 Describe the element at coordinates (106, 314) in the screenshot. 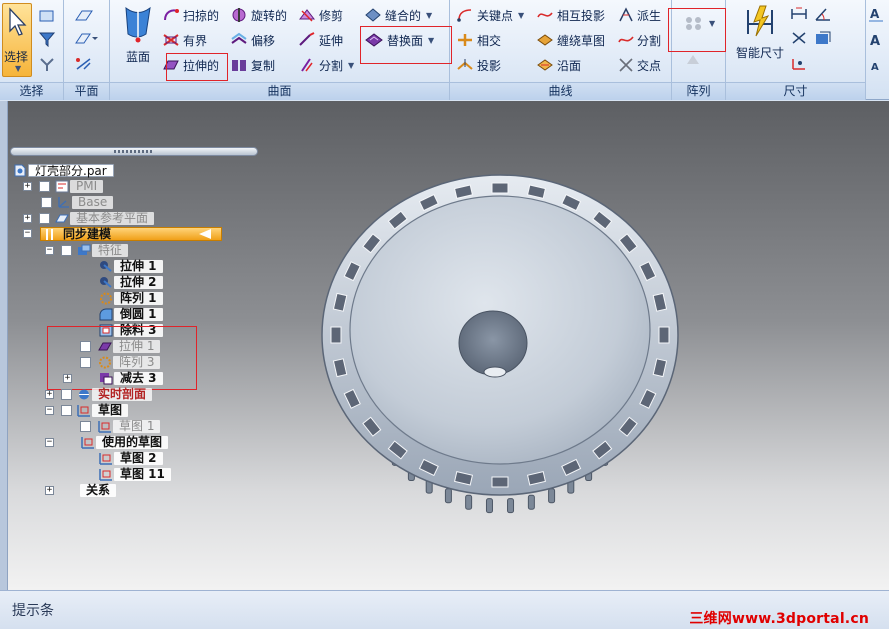

I see `round-feature-icon` at that location.